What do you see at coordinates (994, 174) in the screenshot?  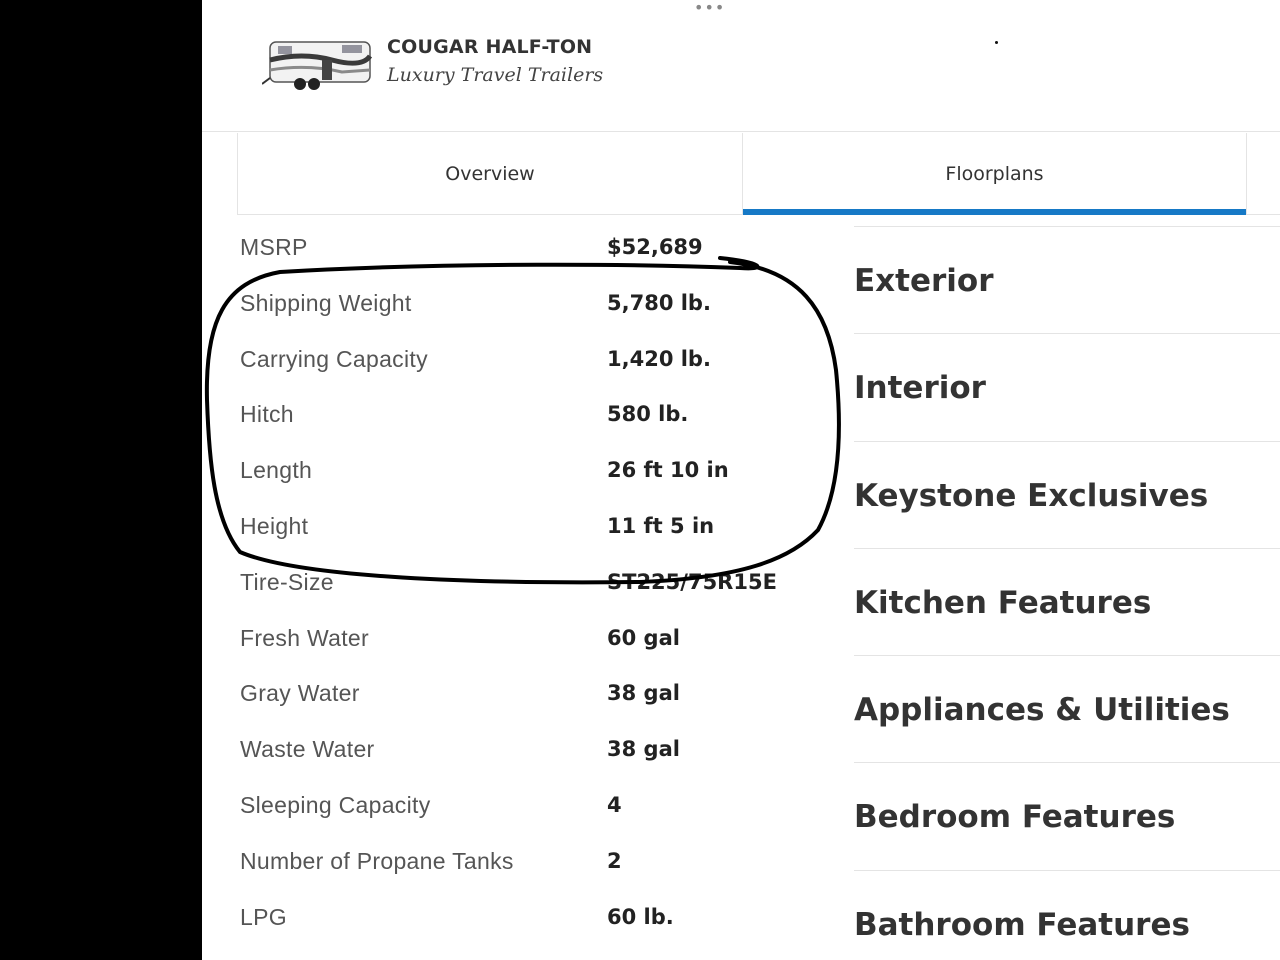 I see `tab-floorplans: Floorplans` at bounding box center [994, 174].